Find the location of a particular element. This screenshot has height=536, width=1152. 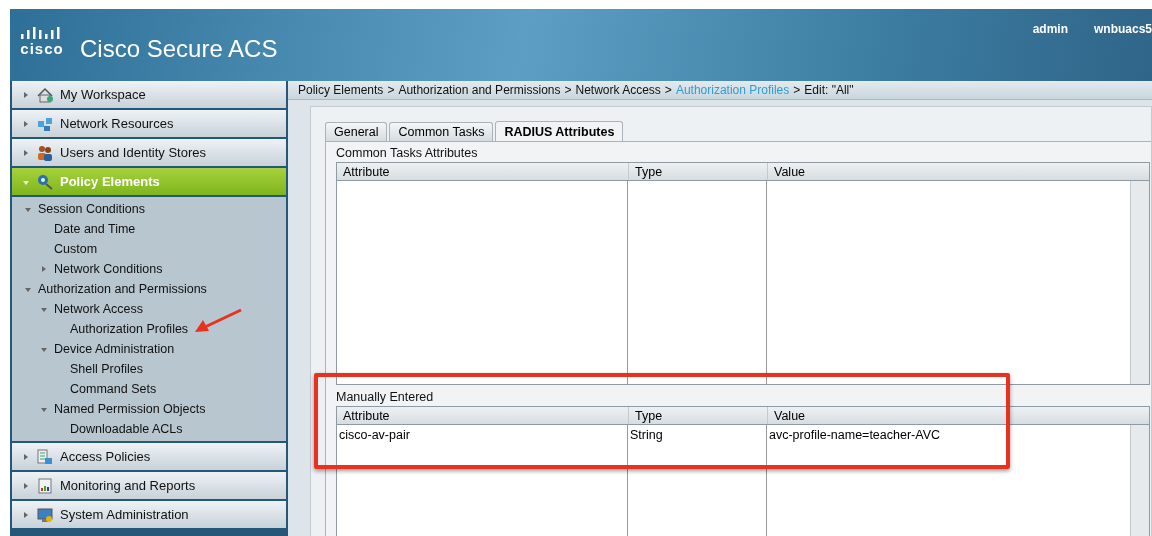

tree-item: Command Sets is located at coordinates (113, 389).